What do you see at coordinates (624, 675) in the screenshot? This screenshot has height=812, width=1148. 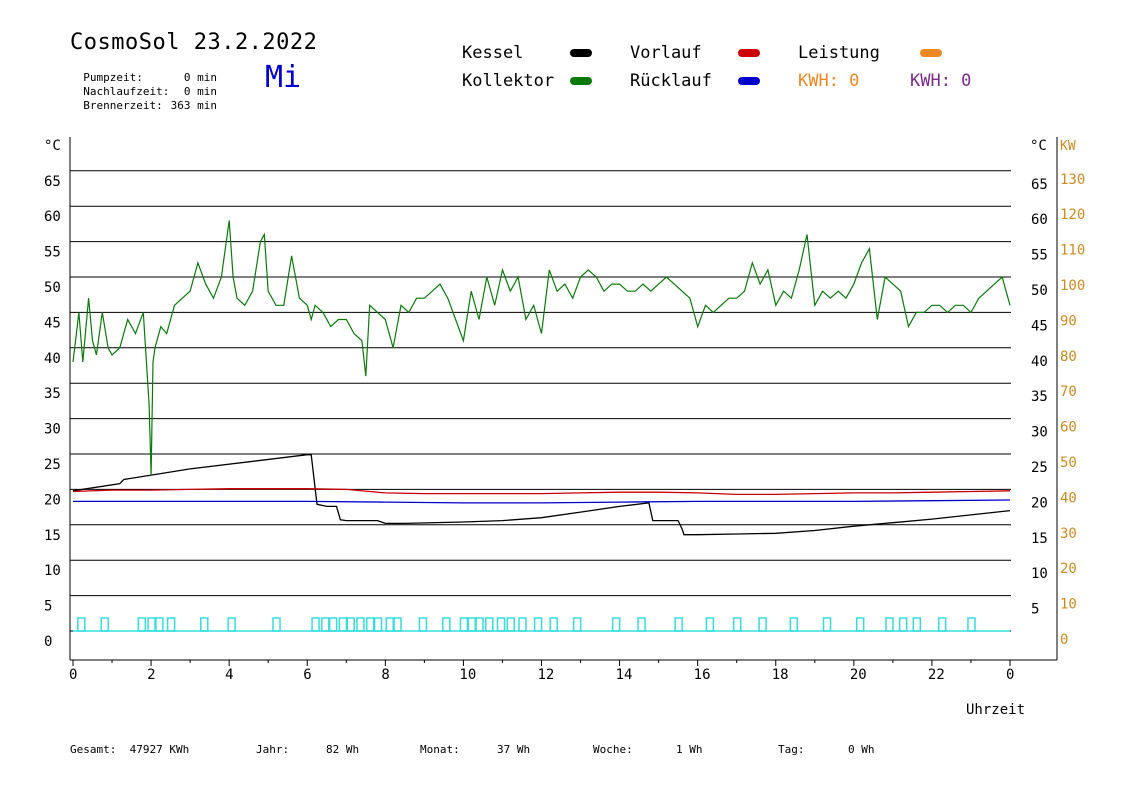 I see `x-tick-label-7: 14` at bounding box center [624, 675].